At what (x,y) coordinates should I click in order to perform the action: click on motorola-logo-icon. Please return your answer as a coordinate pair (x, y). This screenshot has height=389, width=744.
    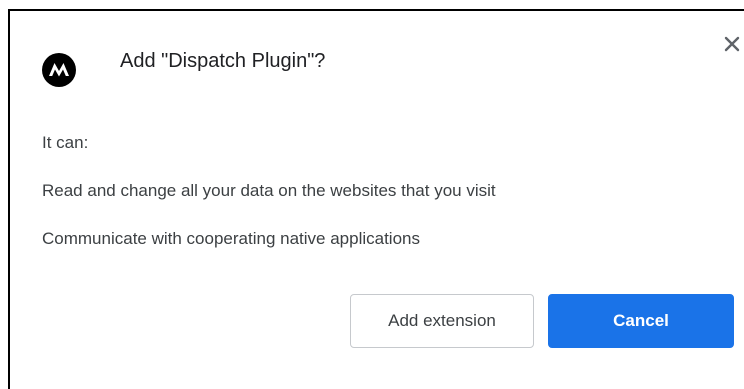
    Looking at the image, I should click on (59, 70).